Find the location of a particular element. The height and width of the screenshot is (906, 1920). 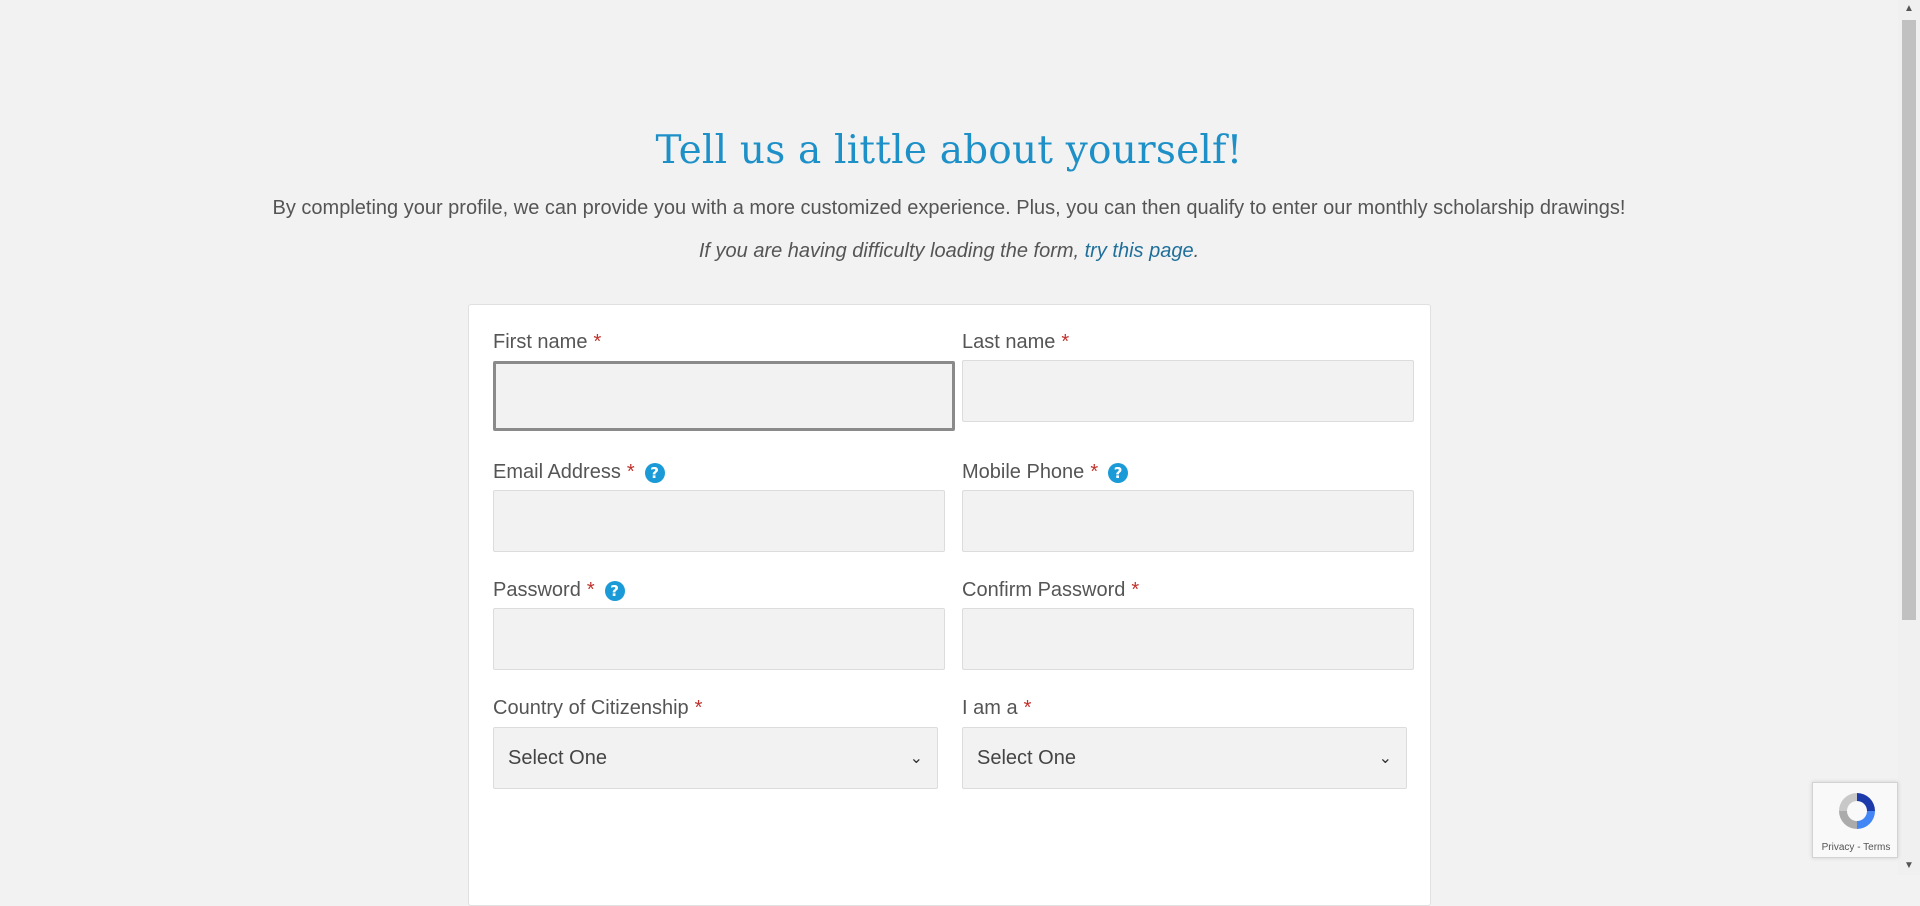

mobile-phone-label: Mobile Phone *? is located at coordinates (1045, 472).